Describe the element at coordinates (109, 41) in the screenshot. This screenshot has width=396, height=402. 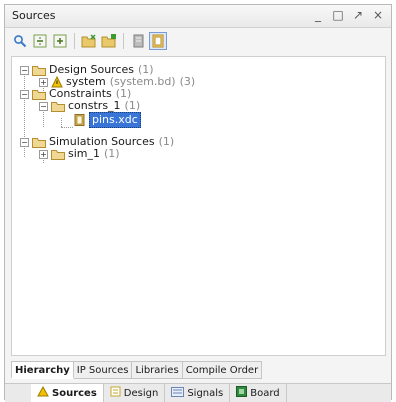
I see `add-folder-icon` at that location.